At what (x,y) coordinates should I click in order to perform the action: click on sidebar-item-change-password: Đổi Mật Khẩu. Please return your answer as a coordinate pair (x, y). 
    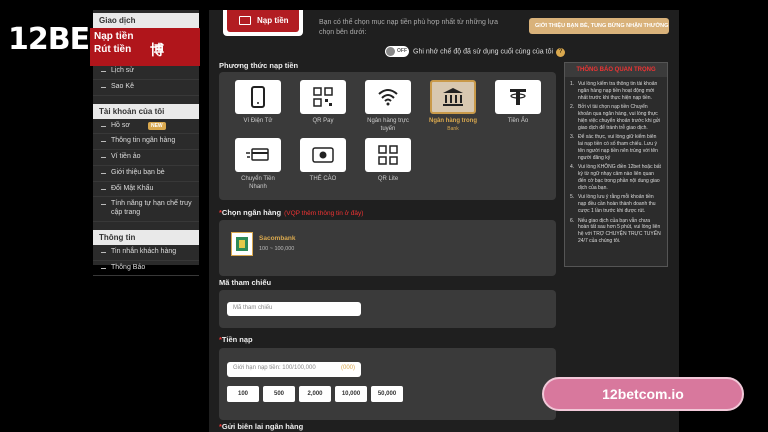
    Looking at the image, I should click on (146, 190).